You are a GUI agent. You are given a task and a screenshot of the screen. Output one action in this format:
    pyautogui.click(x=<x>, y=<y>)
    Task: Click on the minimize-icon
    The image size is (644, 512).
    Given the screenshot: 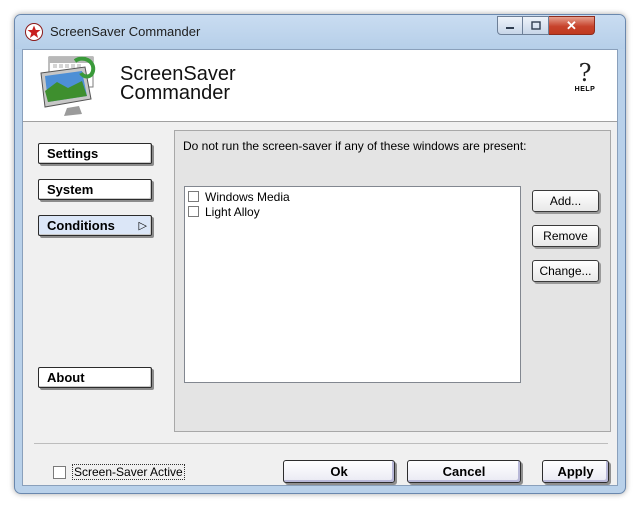 What is the action you would take?
    pyautogui.click(x=510, y=27)
    